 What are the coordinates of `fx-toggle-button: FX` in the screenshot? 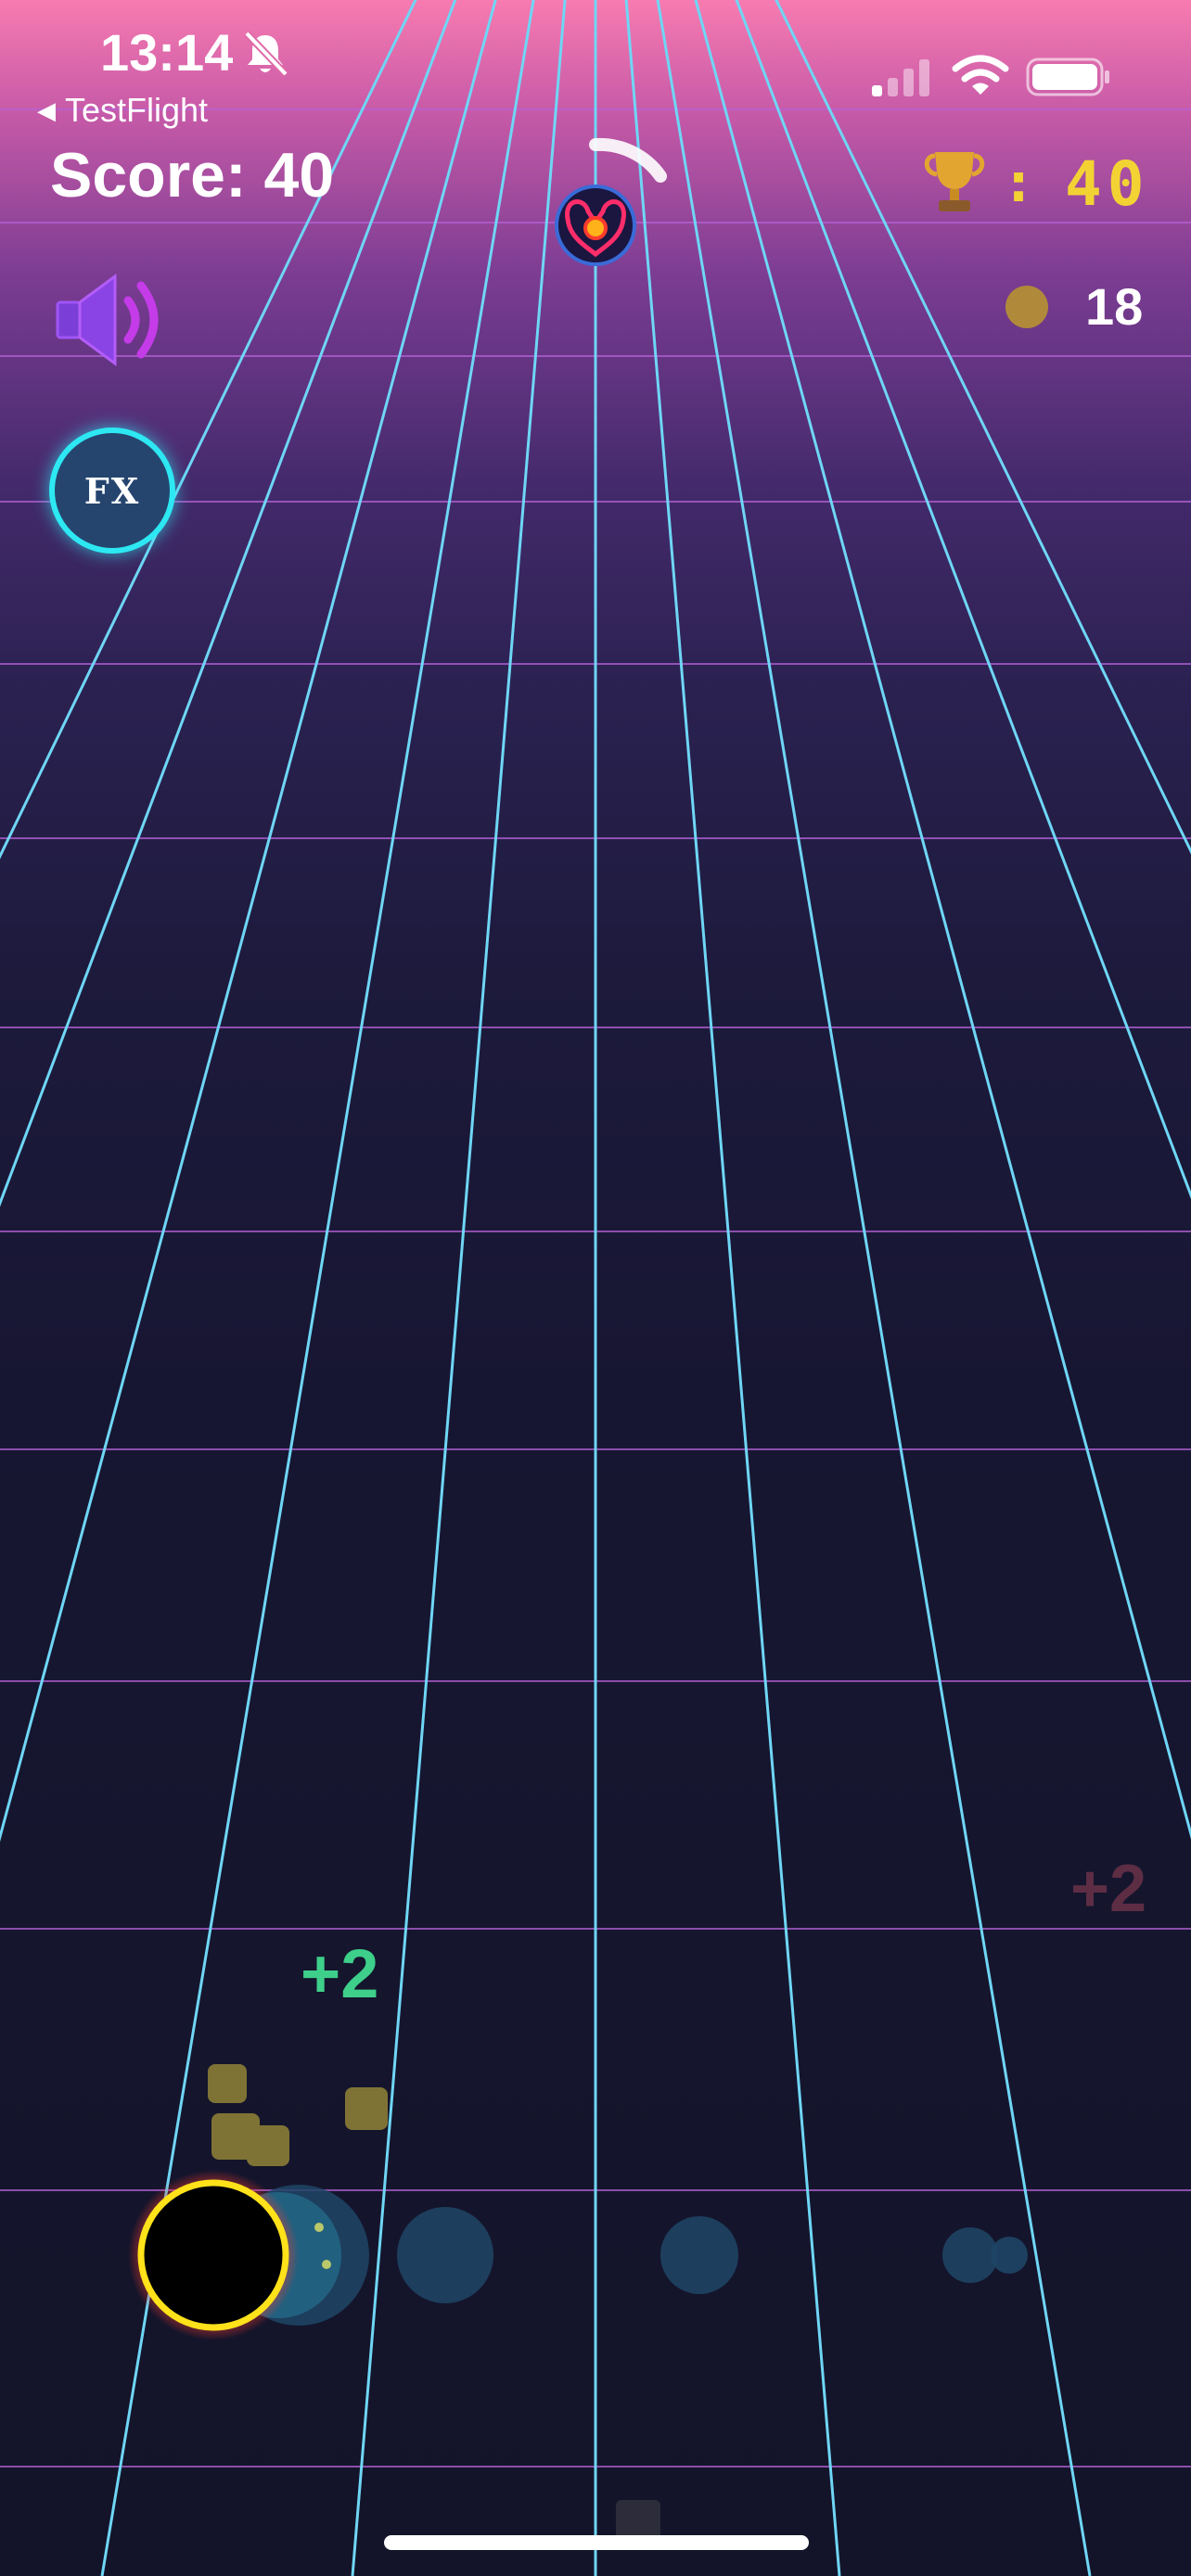 It's located at (112, 491).